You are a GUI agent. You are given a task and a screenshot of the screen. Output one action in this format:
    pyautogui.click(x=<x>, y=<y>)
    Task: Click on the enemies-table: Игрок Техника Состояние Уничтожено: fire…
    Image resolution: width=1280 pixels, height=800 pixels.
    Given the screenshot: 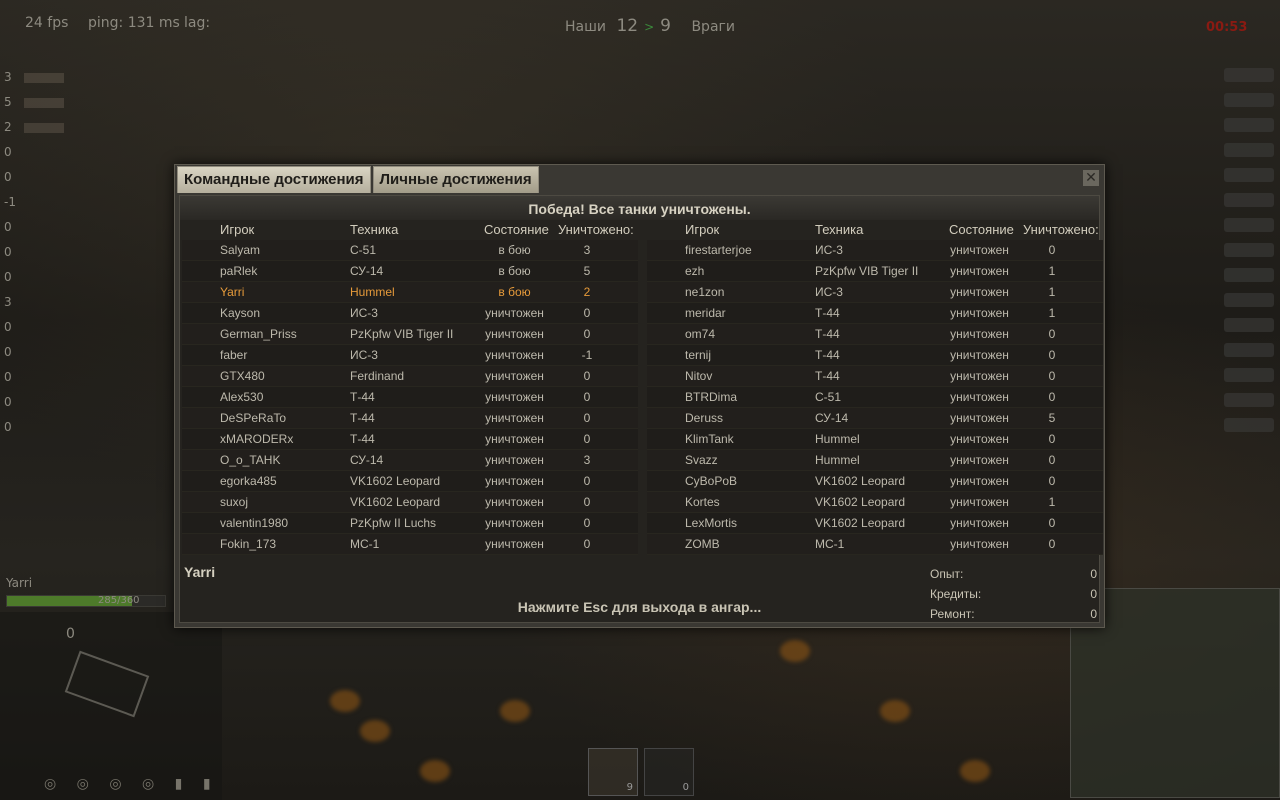 What is the action you would take?
    pyautogui.click(x=875, y=387)
    